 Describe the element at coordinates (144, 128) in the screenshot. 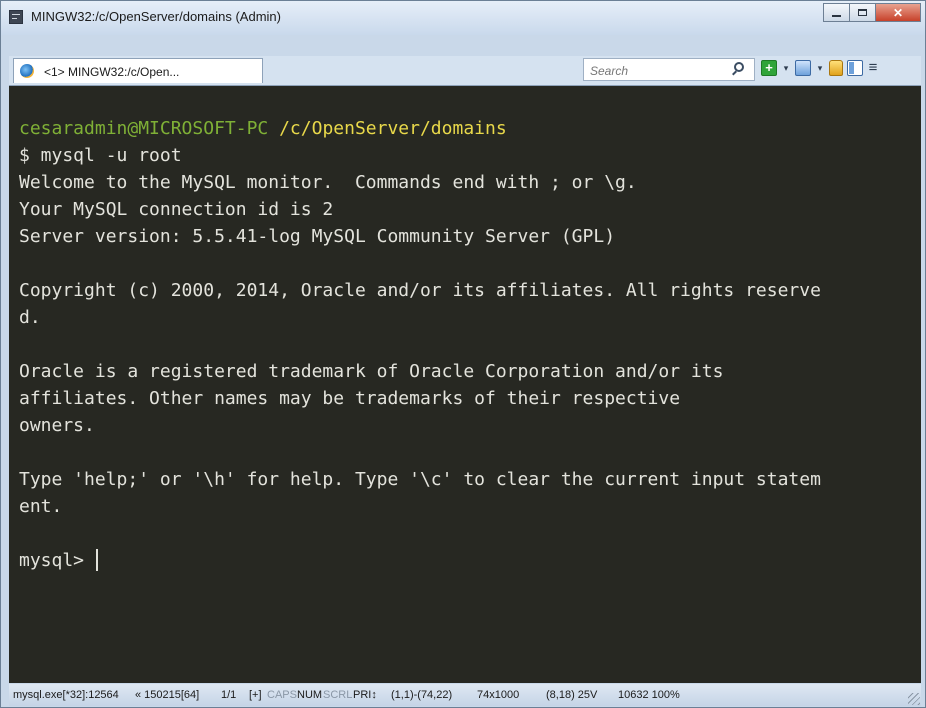

I see `prompt-user: cesaradmin@MICROSOFT-PC` at that location.